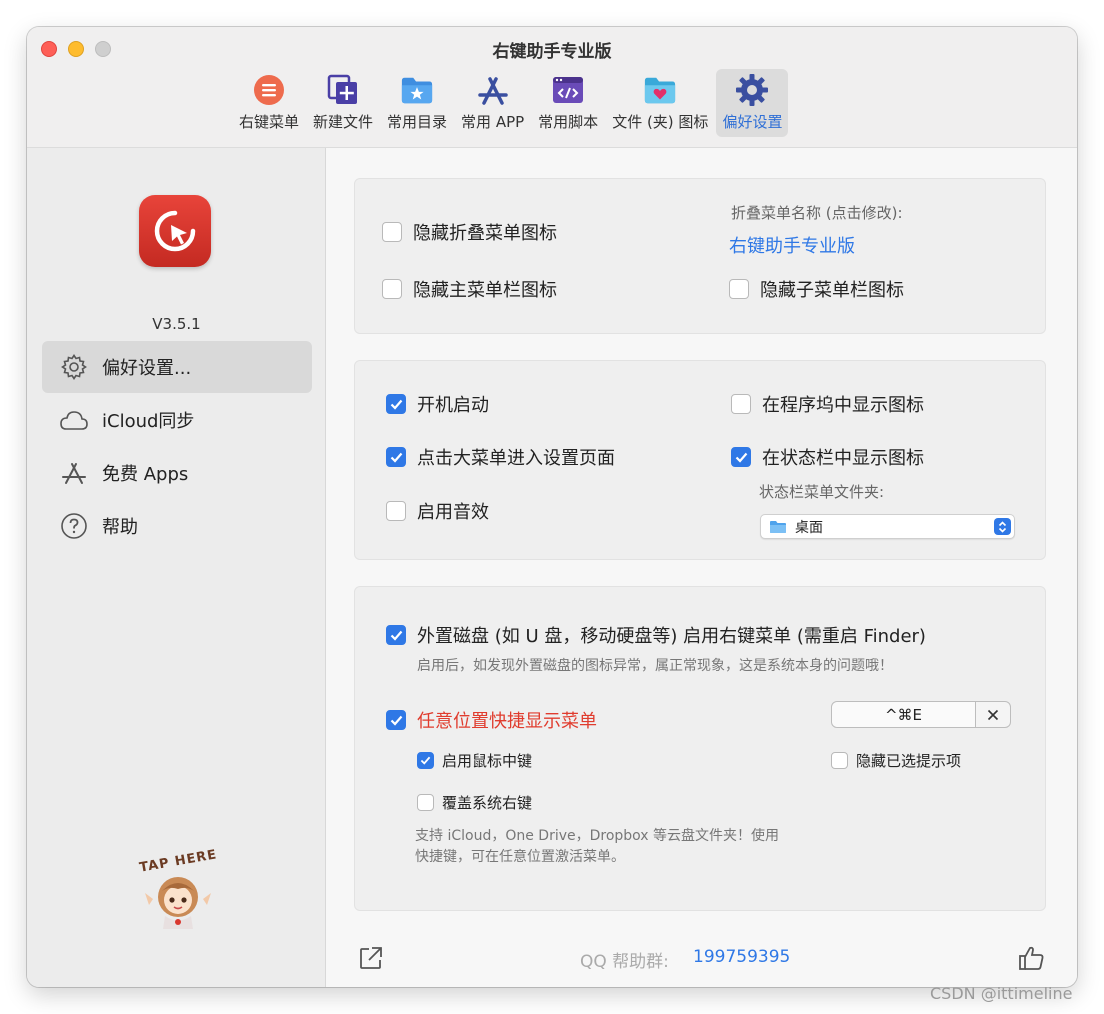 This screenshot has height=1014, width=1104. What do you see at coordinates (520, 857) in the screenshot?
I see `cloud-note-line-2: 快捷键，可在任意位置激活菜单。` at bounding box center [520, 857].